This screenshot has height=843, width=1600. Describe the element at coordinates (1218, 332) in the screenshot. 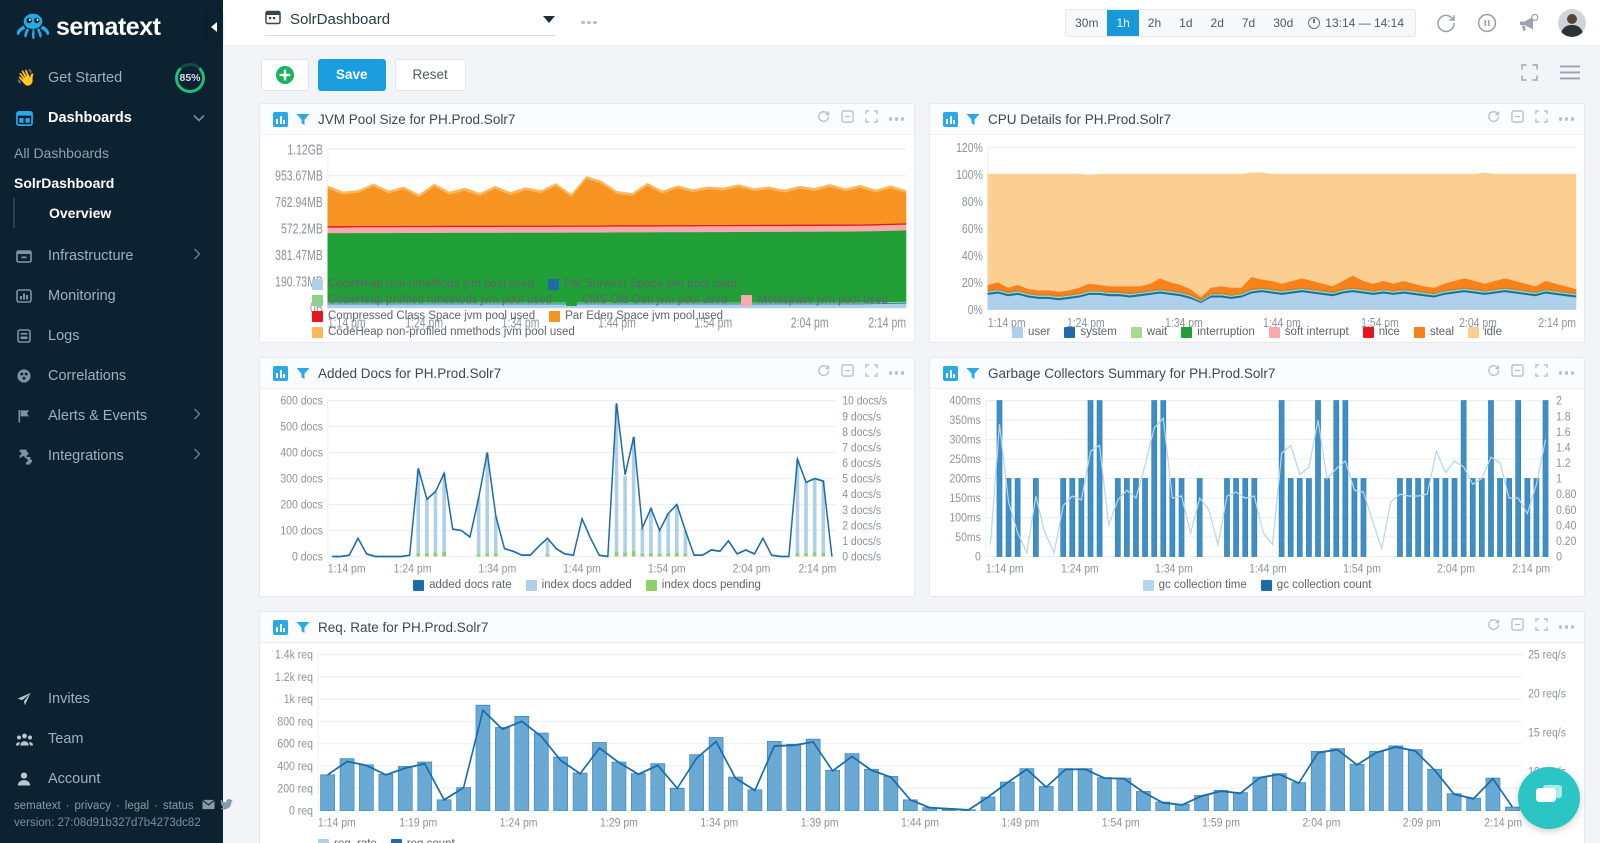

I see `legend-item: interruption` at that location.